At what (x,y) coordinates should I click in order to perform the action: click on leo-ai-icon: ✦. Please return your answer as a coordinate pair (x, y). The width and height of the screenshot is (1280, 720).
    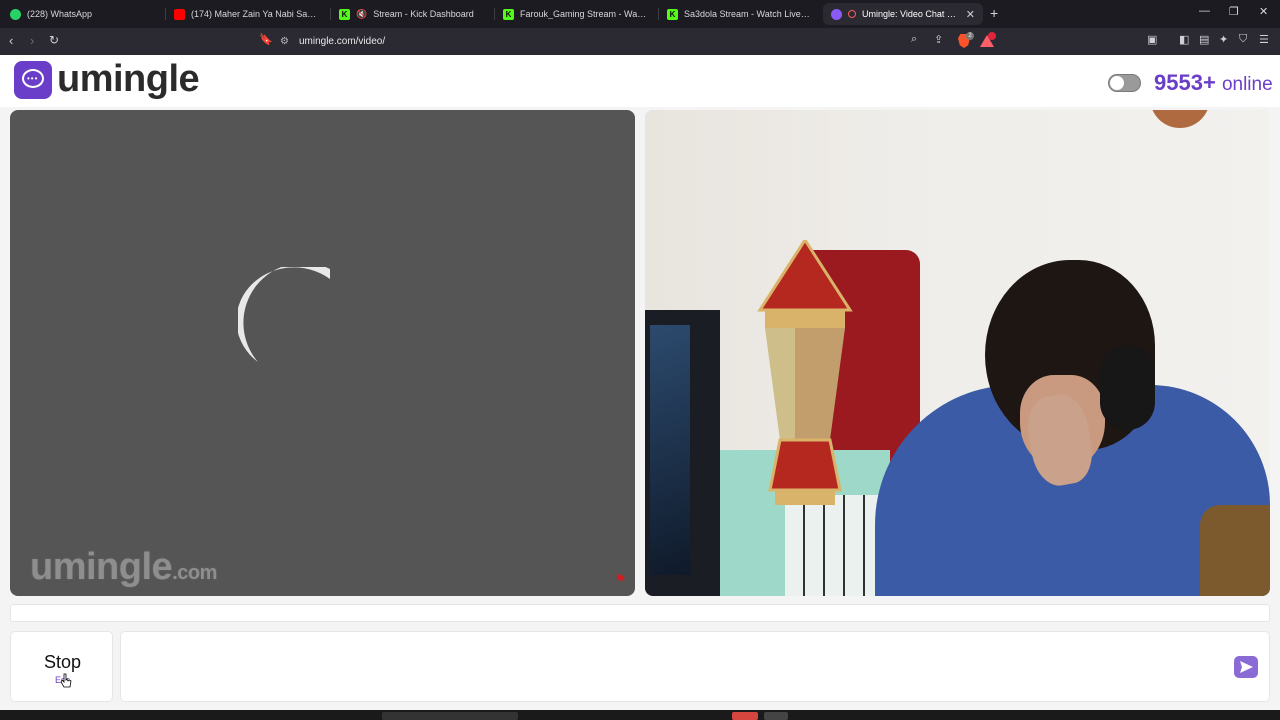
    Looking at the image, I should click on (1223, 39).